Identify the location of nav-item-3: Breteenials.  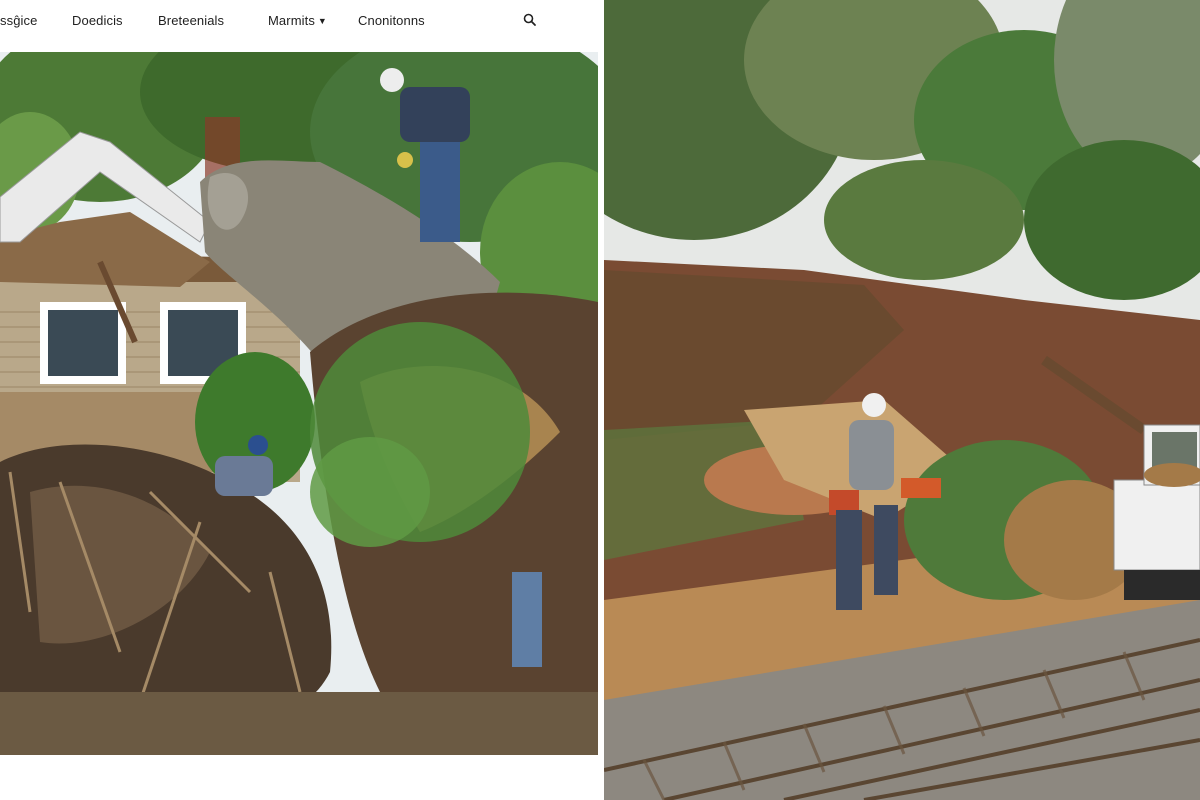
(191, 20).